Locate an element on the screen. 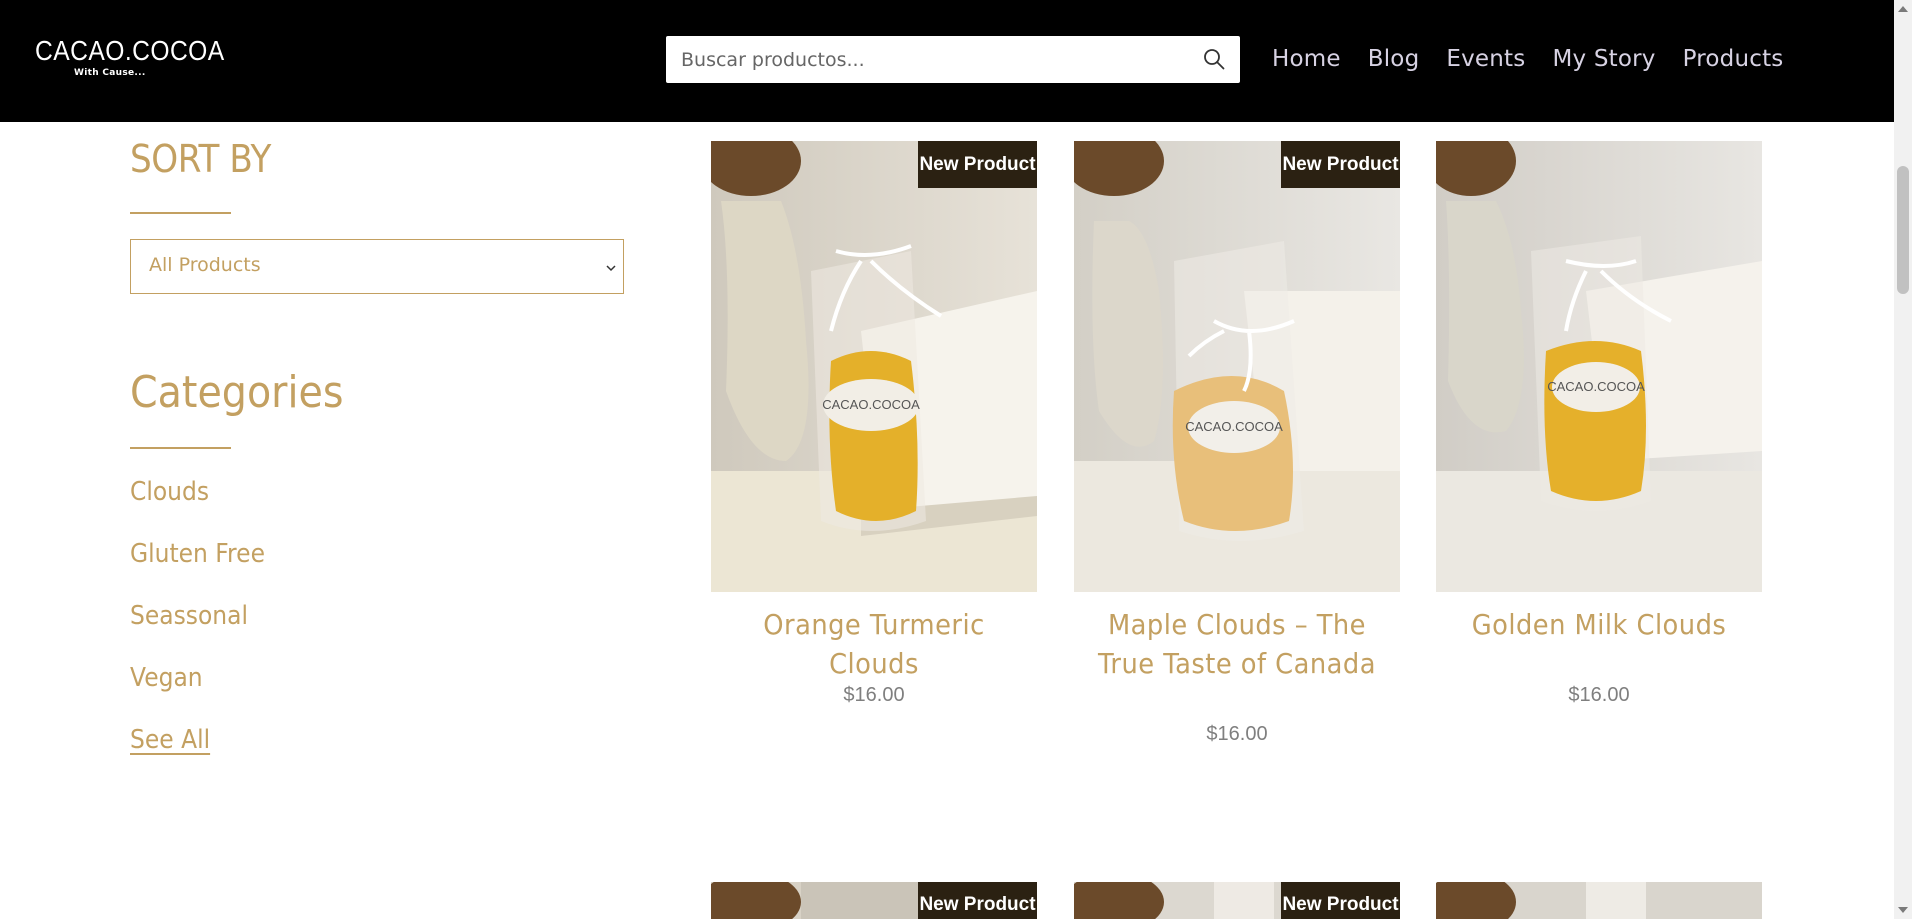 The image size is (1912, 919). product-title: Maple Clouds – The True Taste of Canada is located at coordinates (1237, 644).